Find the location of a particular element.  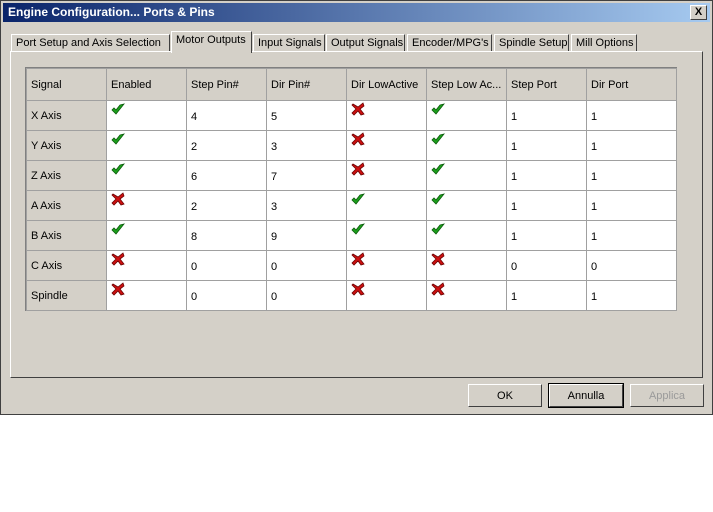

cell-value: 4 is located at coordinates (194, 116).